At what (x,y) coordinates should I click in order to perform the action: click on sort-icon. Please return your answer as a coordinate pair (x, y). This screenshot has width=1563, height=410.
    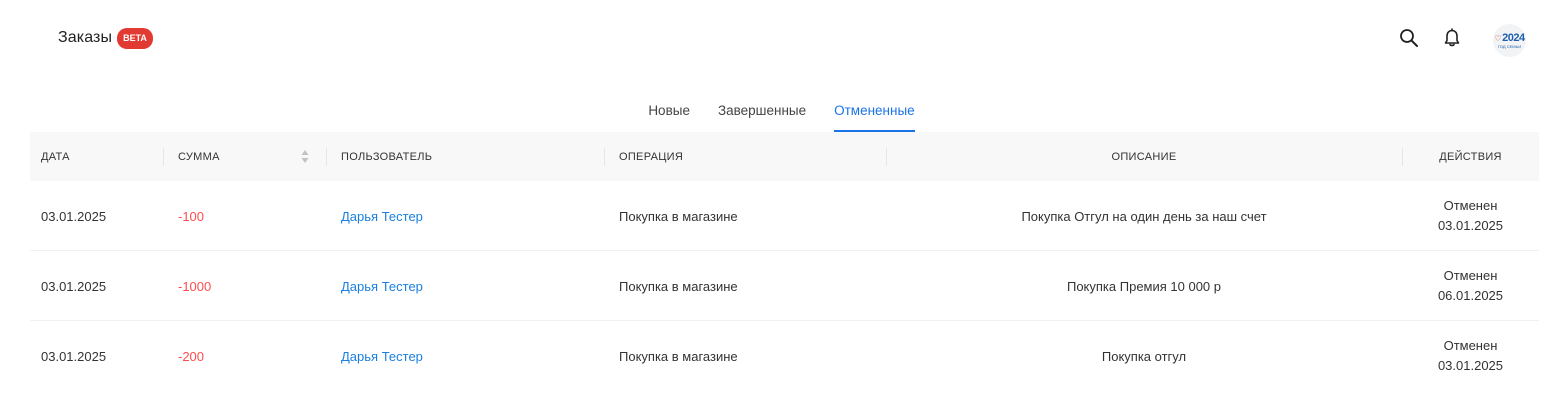
    Looking at the image, I should click on (305, 156).